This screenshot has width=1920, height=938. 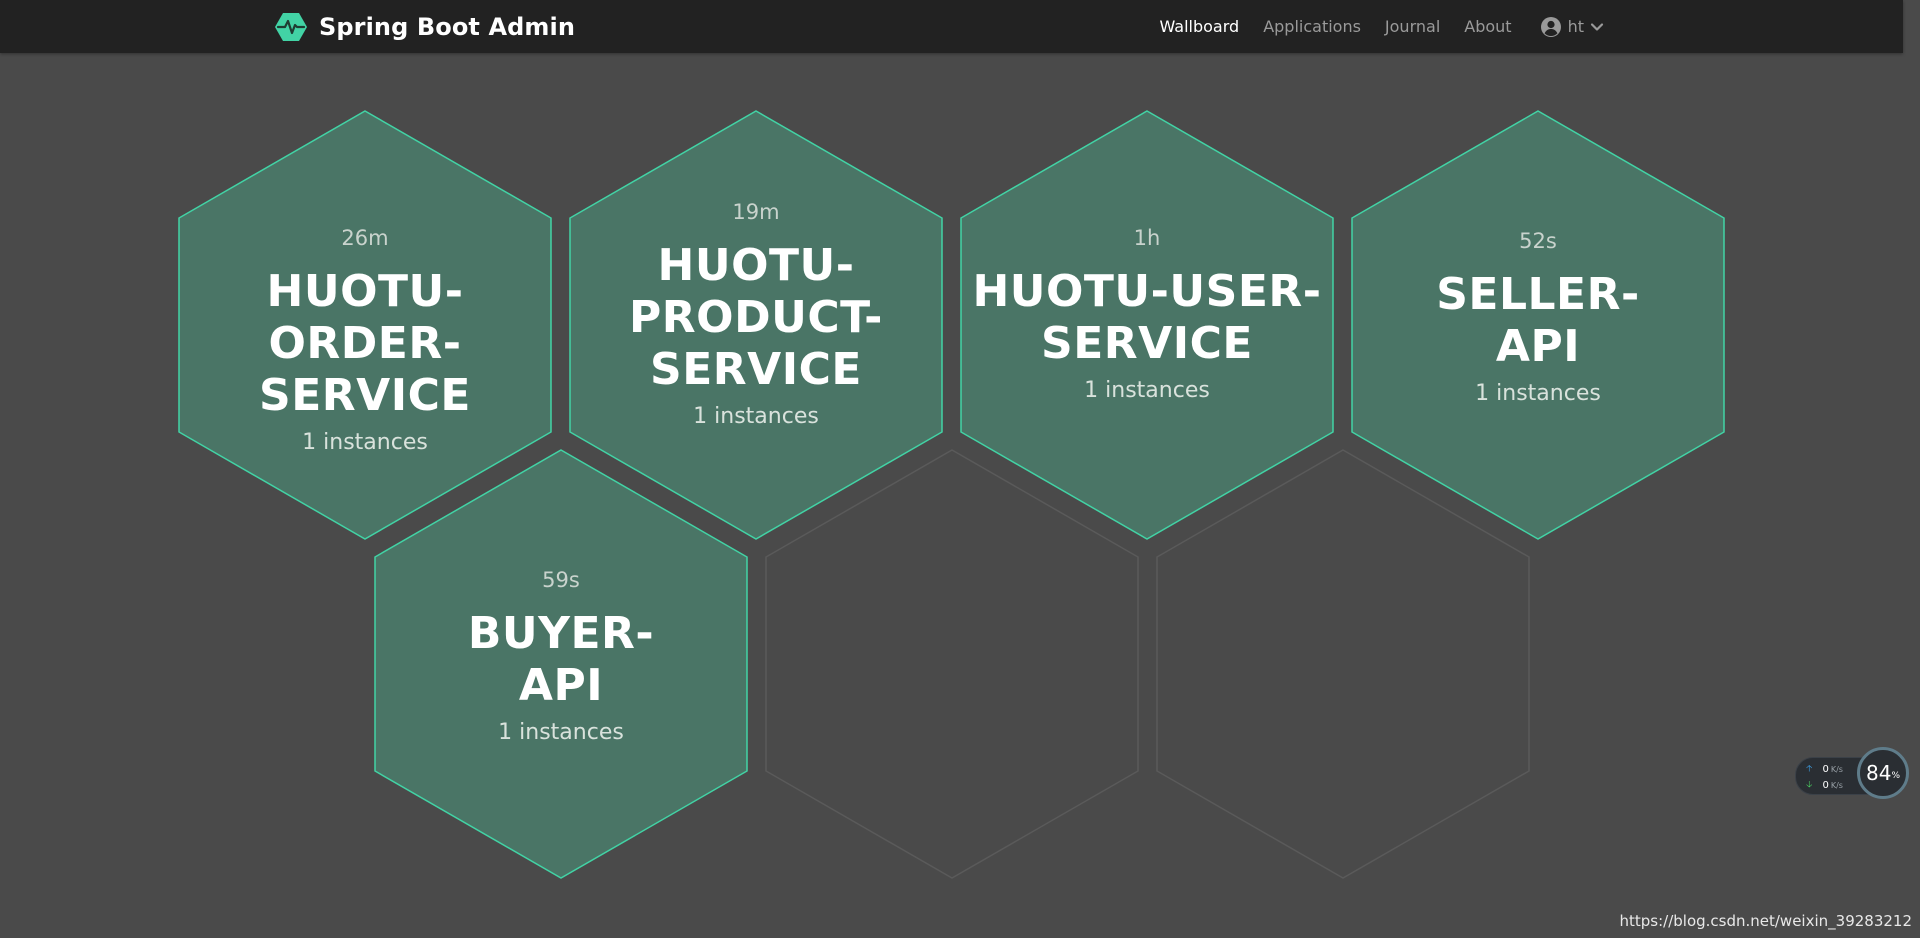 I want to click on heartbeat-hexagon-icon, so click(x=291, y=26).